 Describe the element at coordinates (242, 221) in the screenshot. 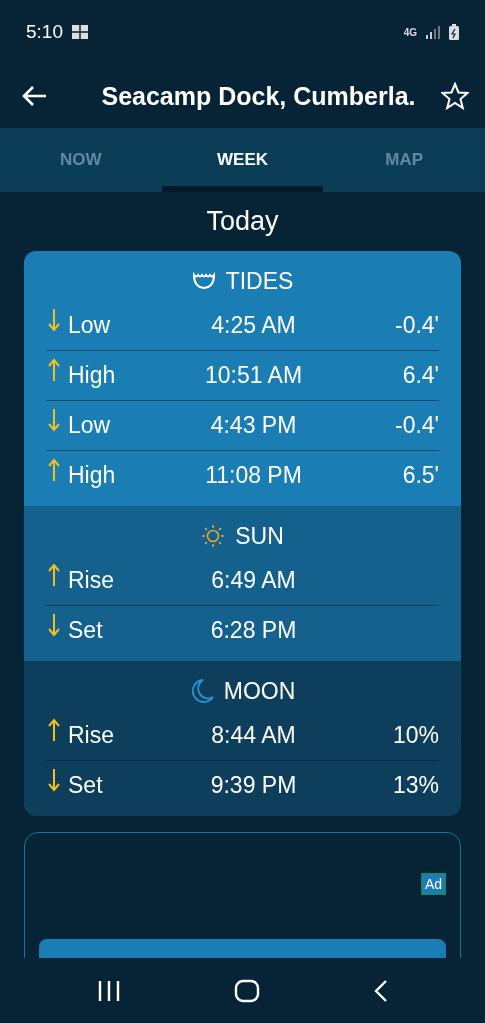

I see `day-heading: Today` at that location.